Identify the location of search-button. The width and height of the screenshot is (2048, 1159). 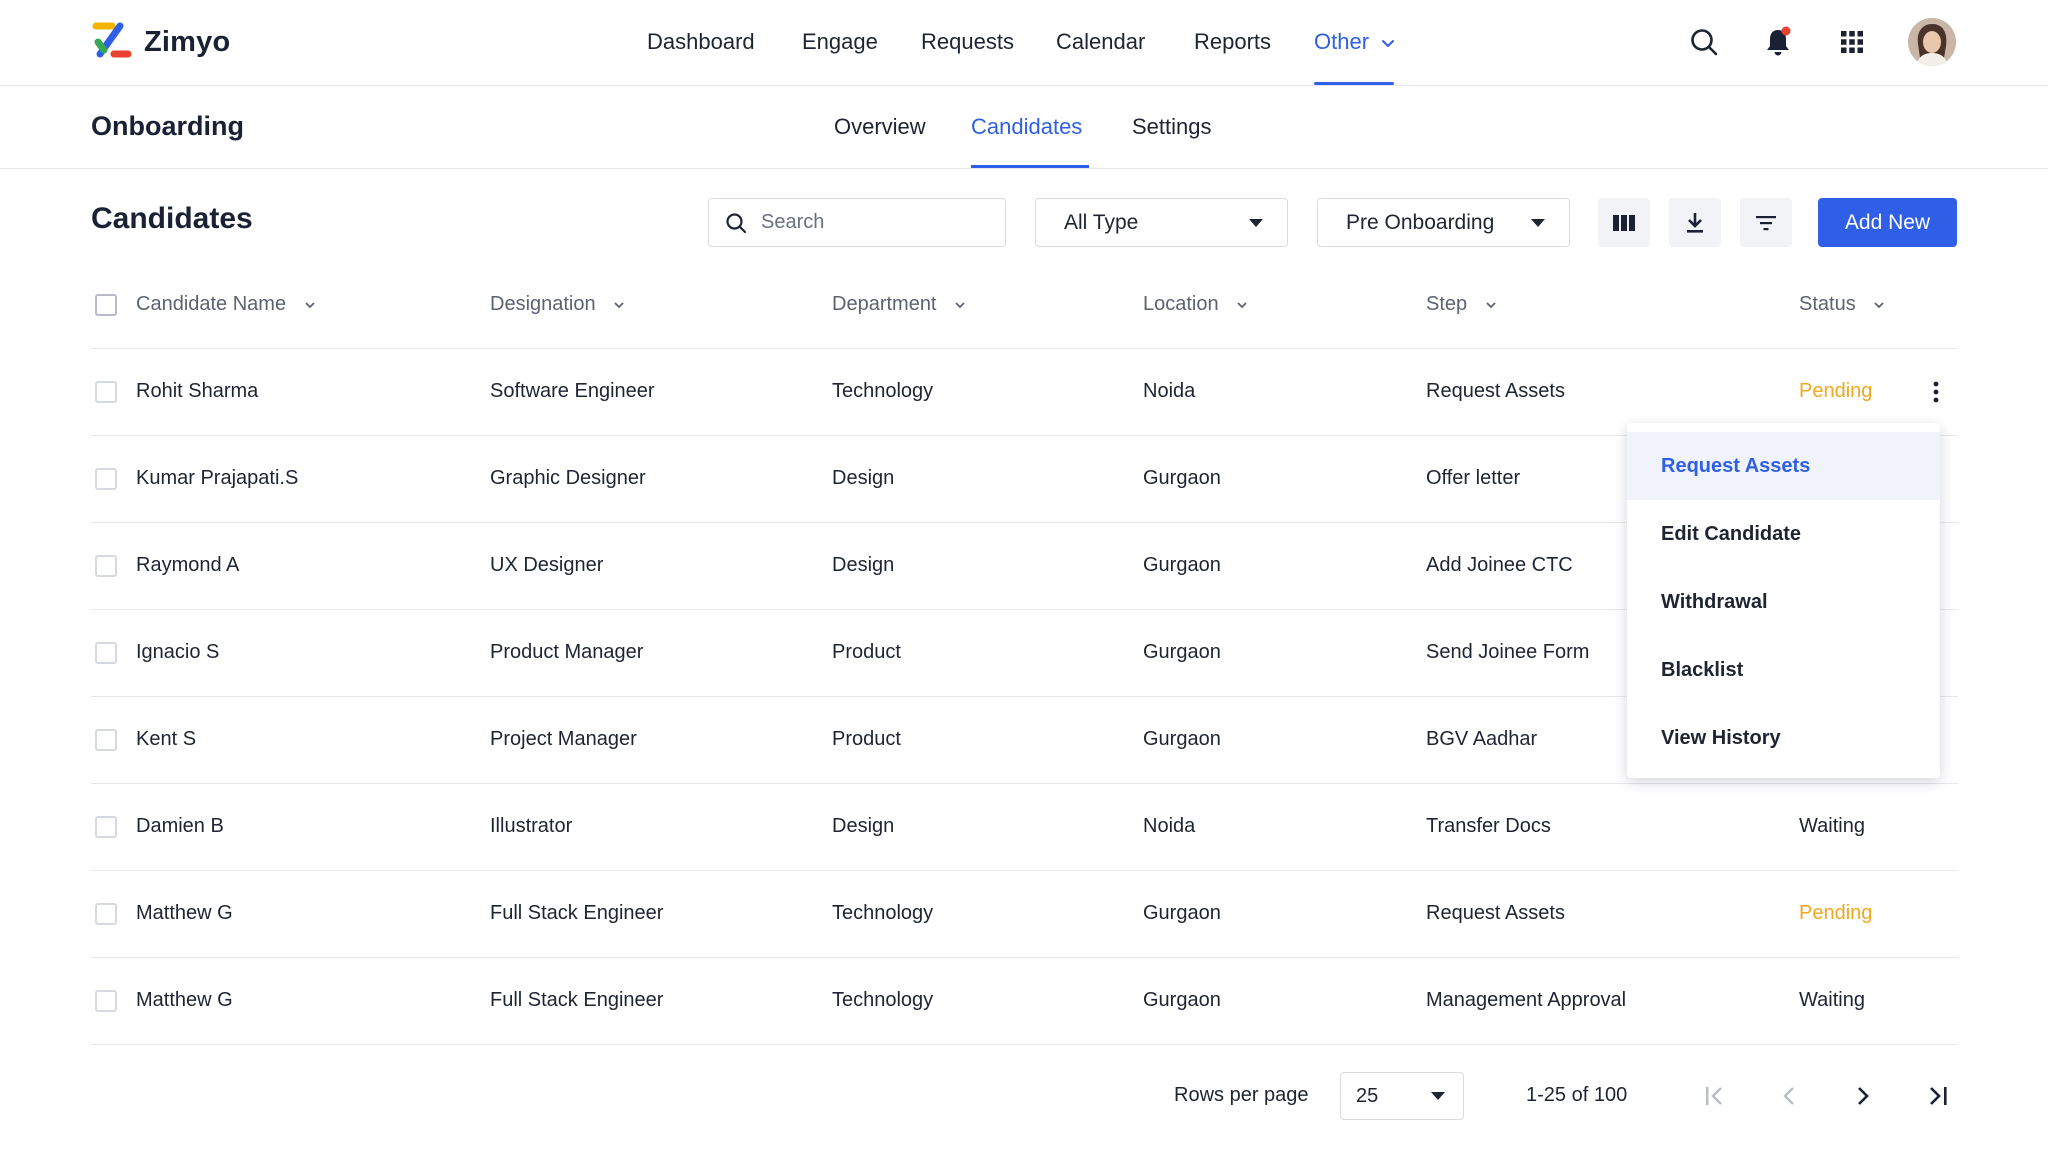
(1704, 42).